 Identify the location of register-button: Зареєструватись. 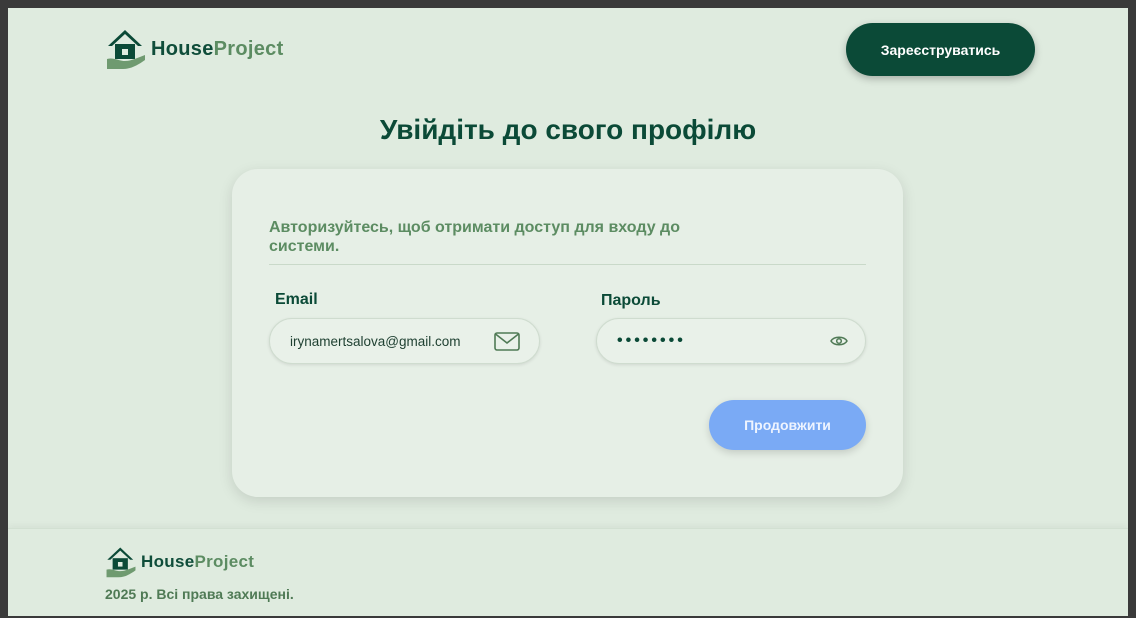
(940, 49).